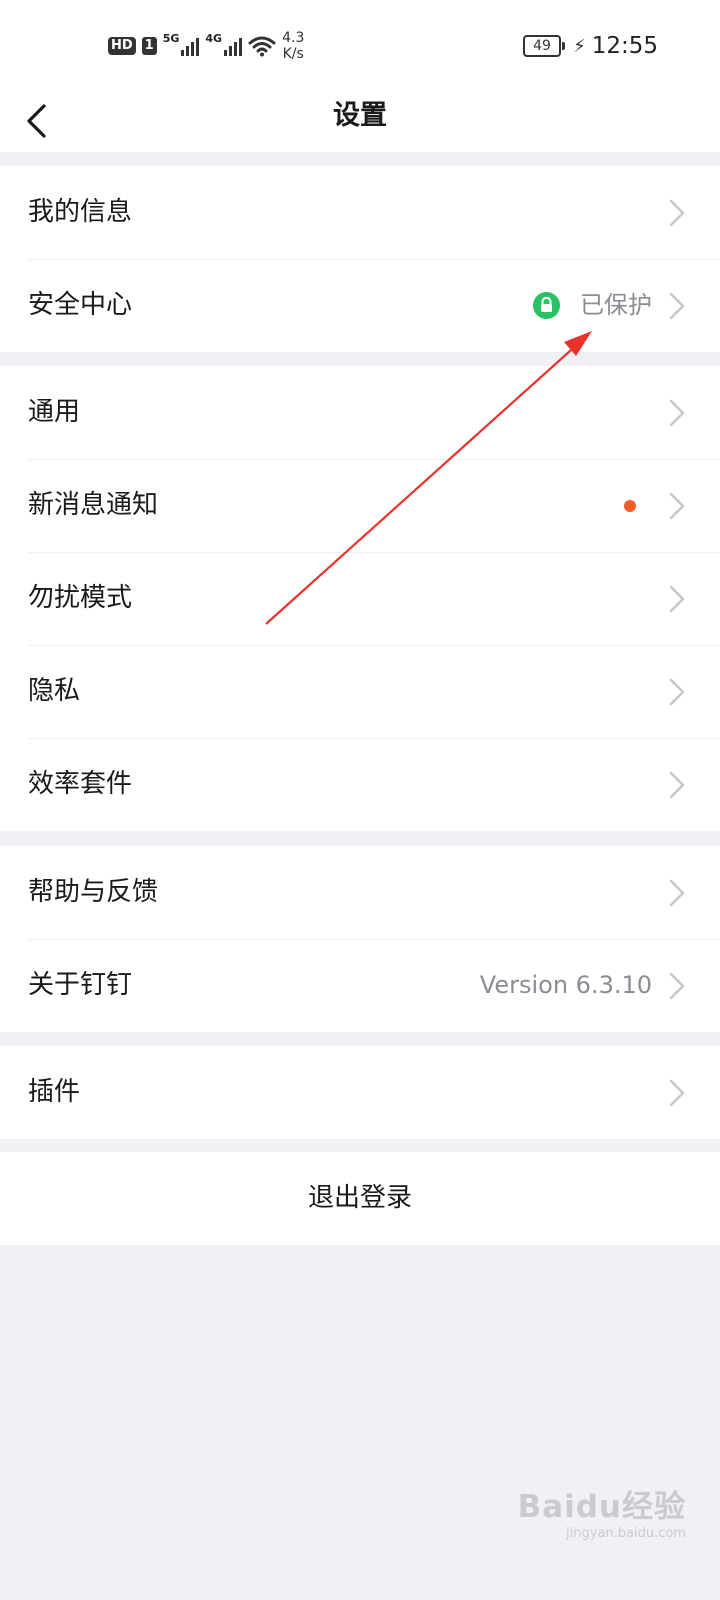 This screenshot has height=1600, width=720. What do you see at coordinates (80, 598) in the screenshot?
I see `settings-item-label: 勿扰模式` at bounding box center [80, 598].